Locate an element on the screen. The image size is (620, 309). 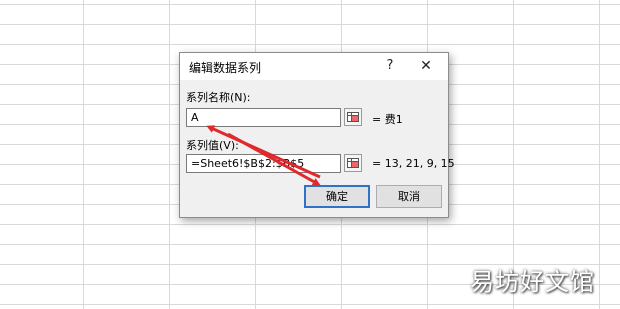
series-values-collapse-button is located at coordinates (353, 163).